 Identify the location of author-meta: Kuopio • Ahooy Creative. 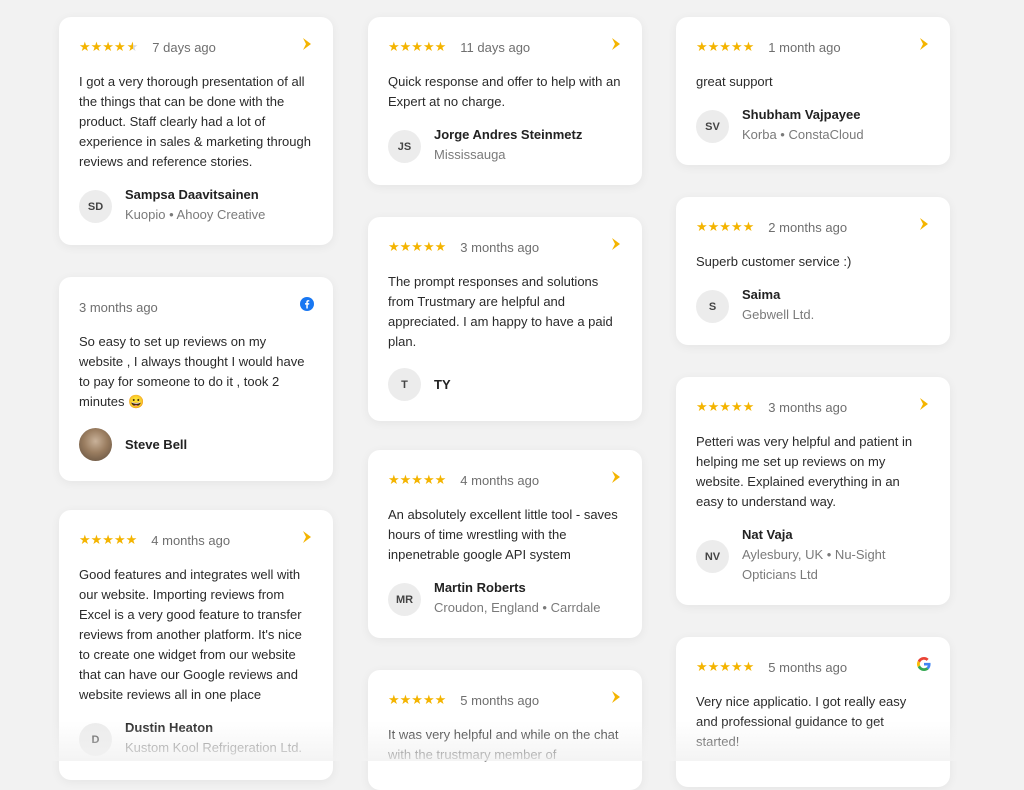
(195, 214).